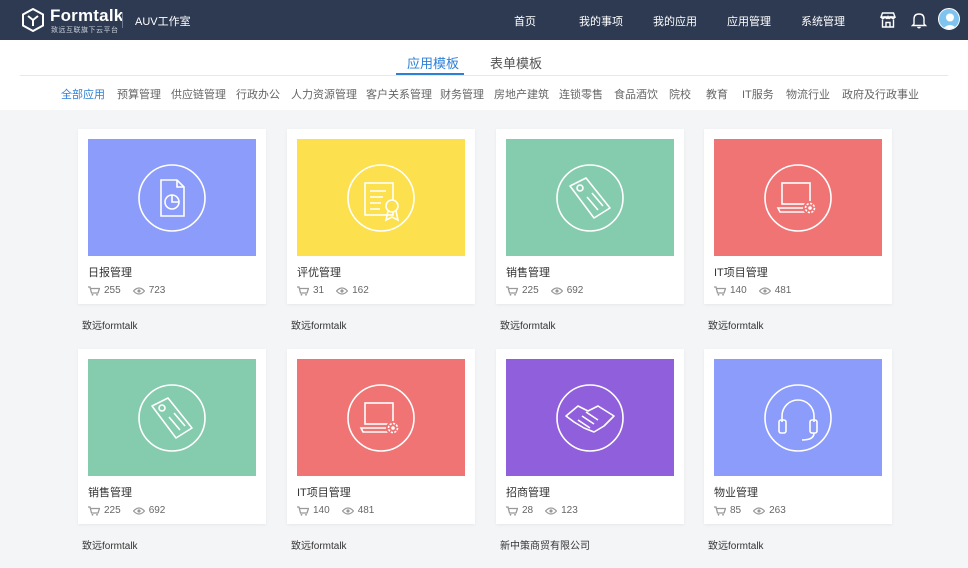  Describe the element at coordinates (675, 21) in the screenshot. I see `nav-my-apps: 我的应用` at that location.